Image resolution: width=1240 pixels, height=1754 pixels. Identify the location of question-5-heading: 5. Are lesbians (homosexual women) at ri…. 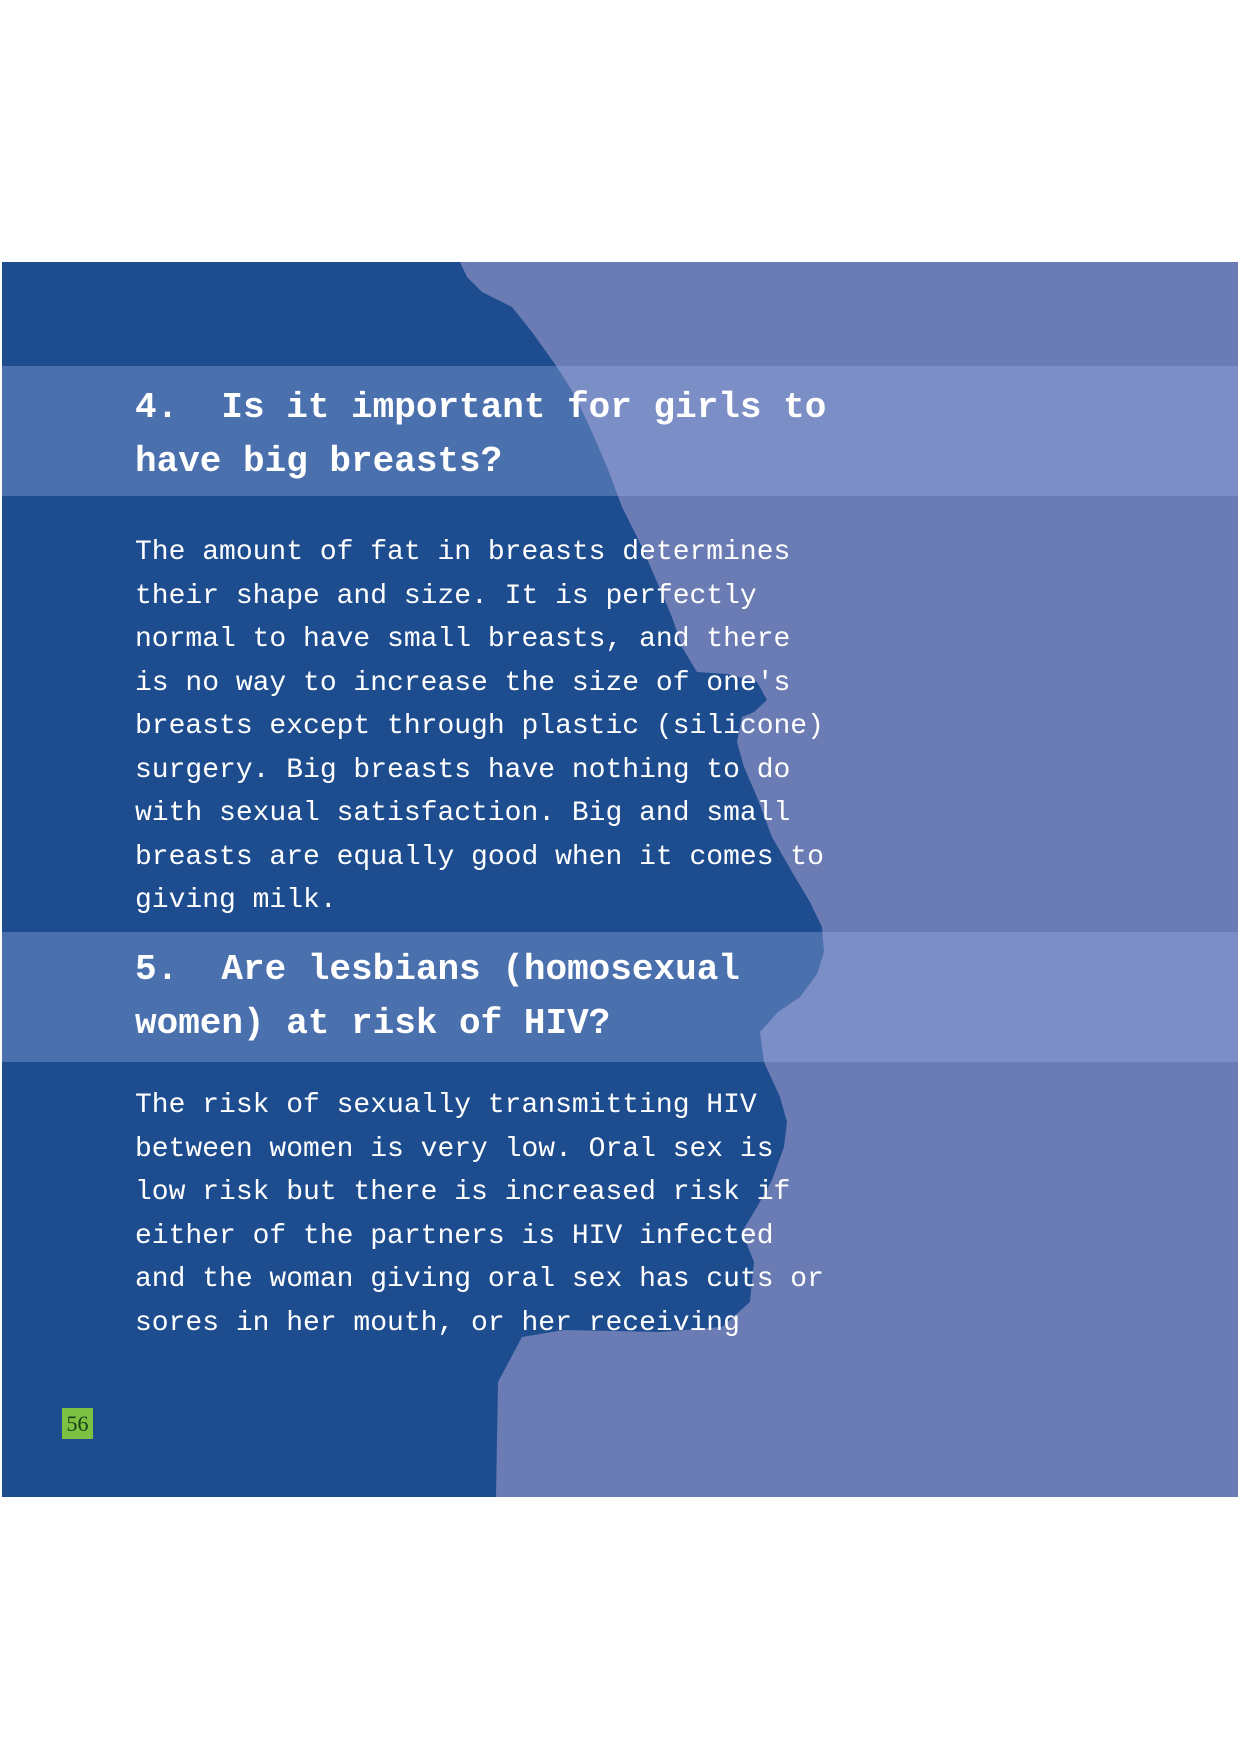
(437, 996).